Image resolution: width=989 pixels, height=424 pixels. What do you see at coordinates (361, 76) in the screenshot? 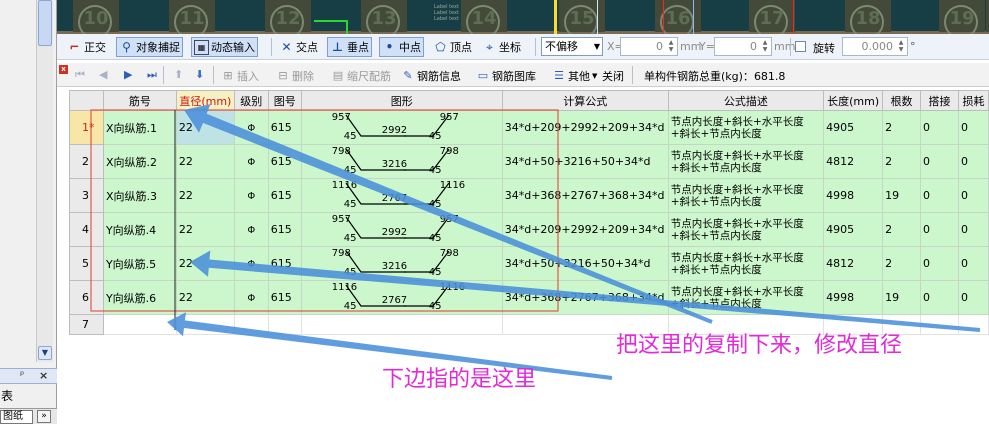
I see `scale-rebar-button: ▤ 缩尺配筋` at bounding box center [361, 76].